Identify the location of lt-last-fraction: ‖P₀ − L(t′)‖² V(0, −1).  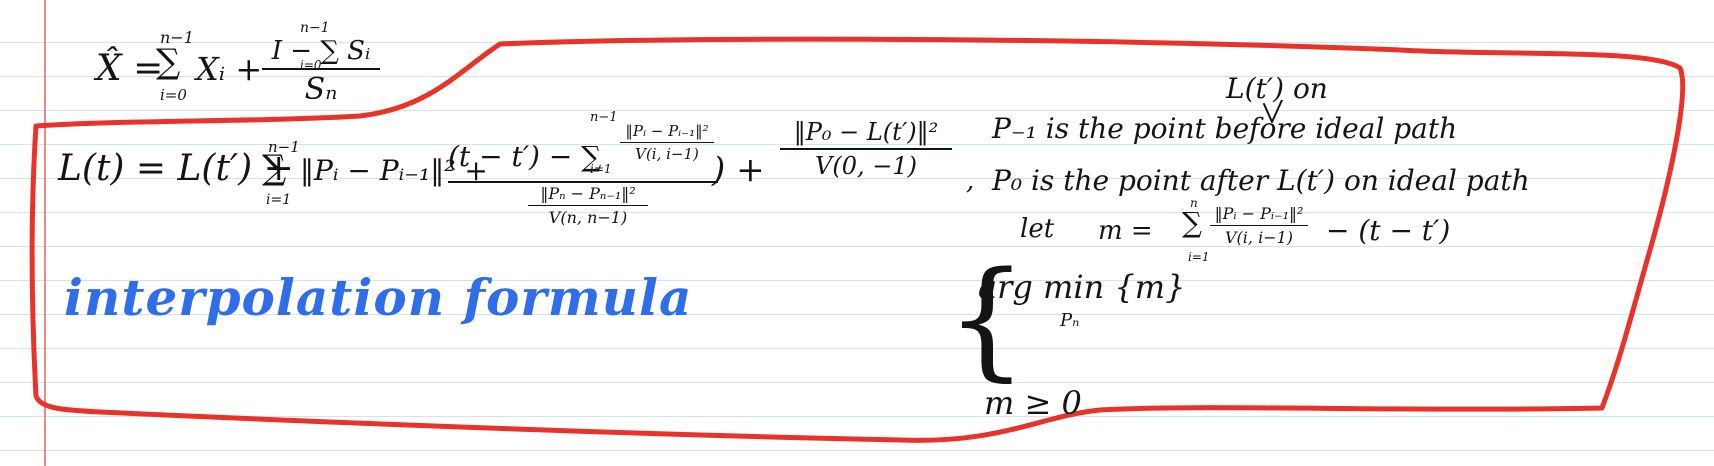
(866, 149).